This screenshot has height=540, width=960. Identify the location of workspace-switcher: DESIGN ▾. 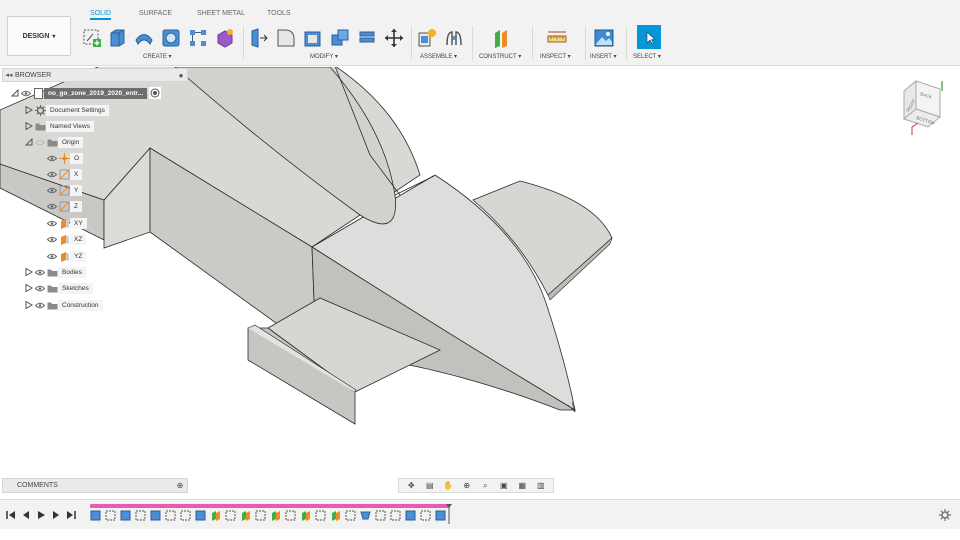
(39, 36).